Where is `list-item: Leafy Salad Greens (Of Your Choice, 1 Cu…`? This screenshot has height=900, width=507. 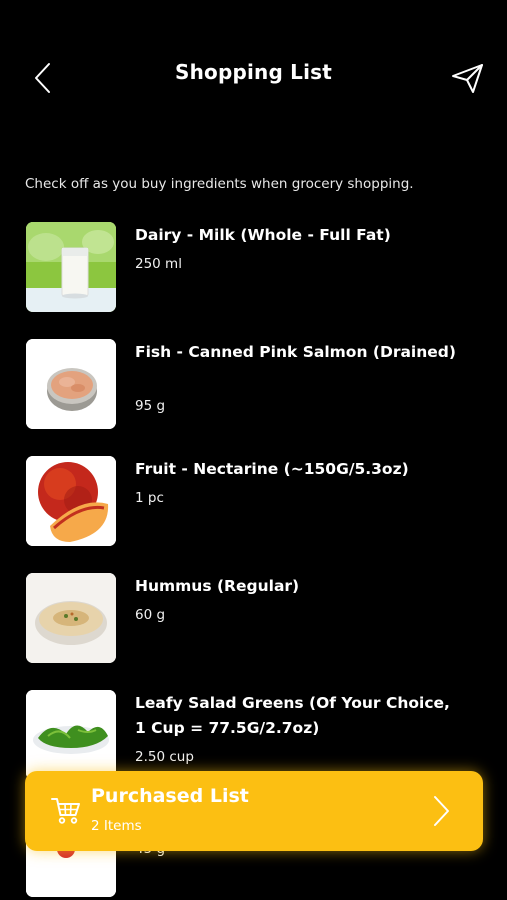 list-item: Leafy Salad Greens (Of Your Choice, 1 Cu… is located at coordinates (253, 736).